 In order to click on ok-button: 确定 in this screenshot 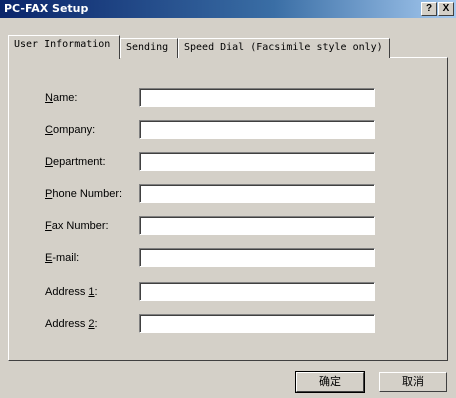, I will do `click(330, 382)`.